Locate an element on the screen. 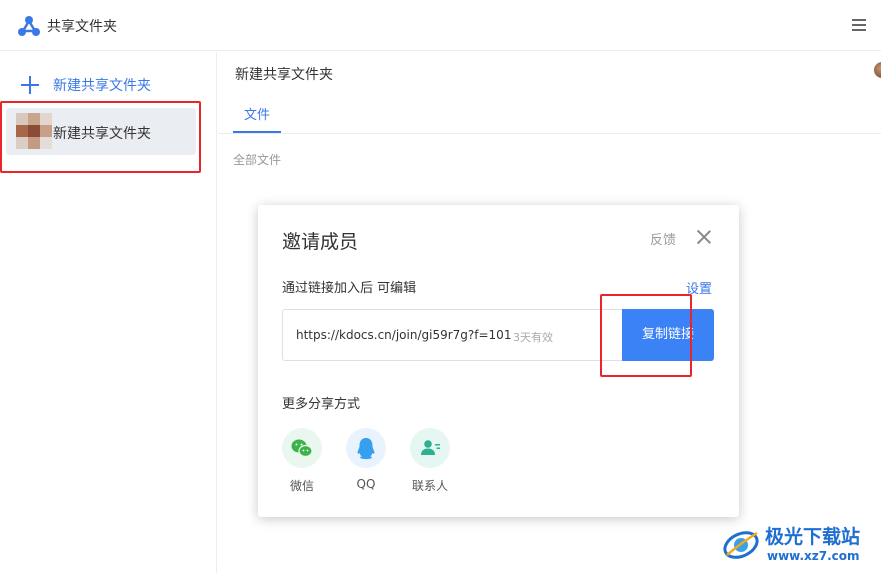 This screenshot has width=881, height=573. plus-icon is located at coordinates (30, 85).